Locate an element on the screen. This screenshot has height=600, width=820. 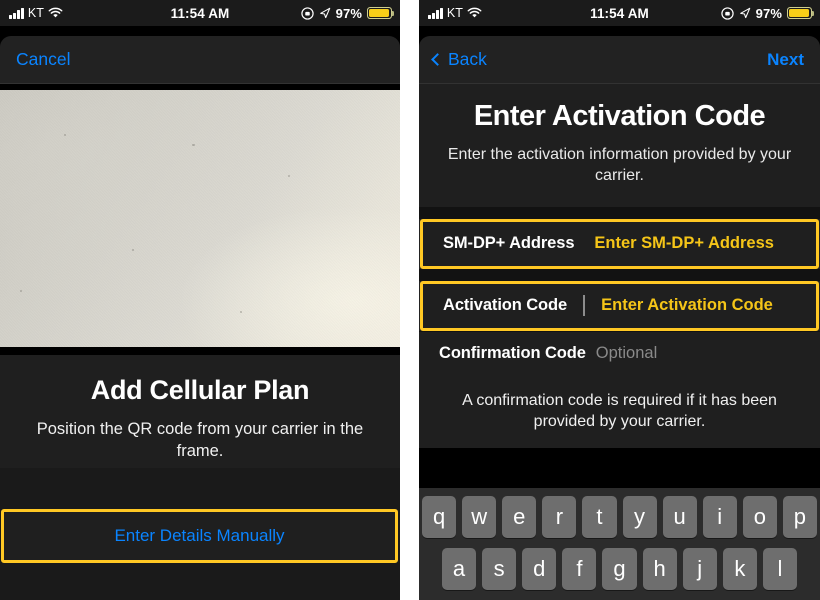
sm-dp-address-field: SM-DP+ Address Enter SM-DP+ Address is located at coordinates (619, 243).